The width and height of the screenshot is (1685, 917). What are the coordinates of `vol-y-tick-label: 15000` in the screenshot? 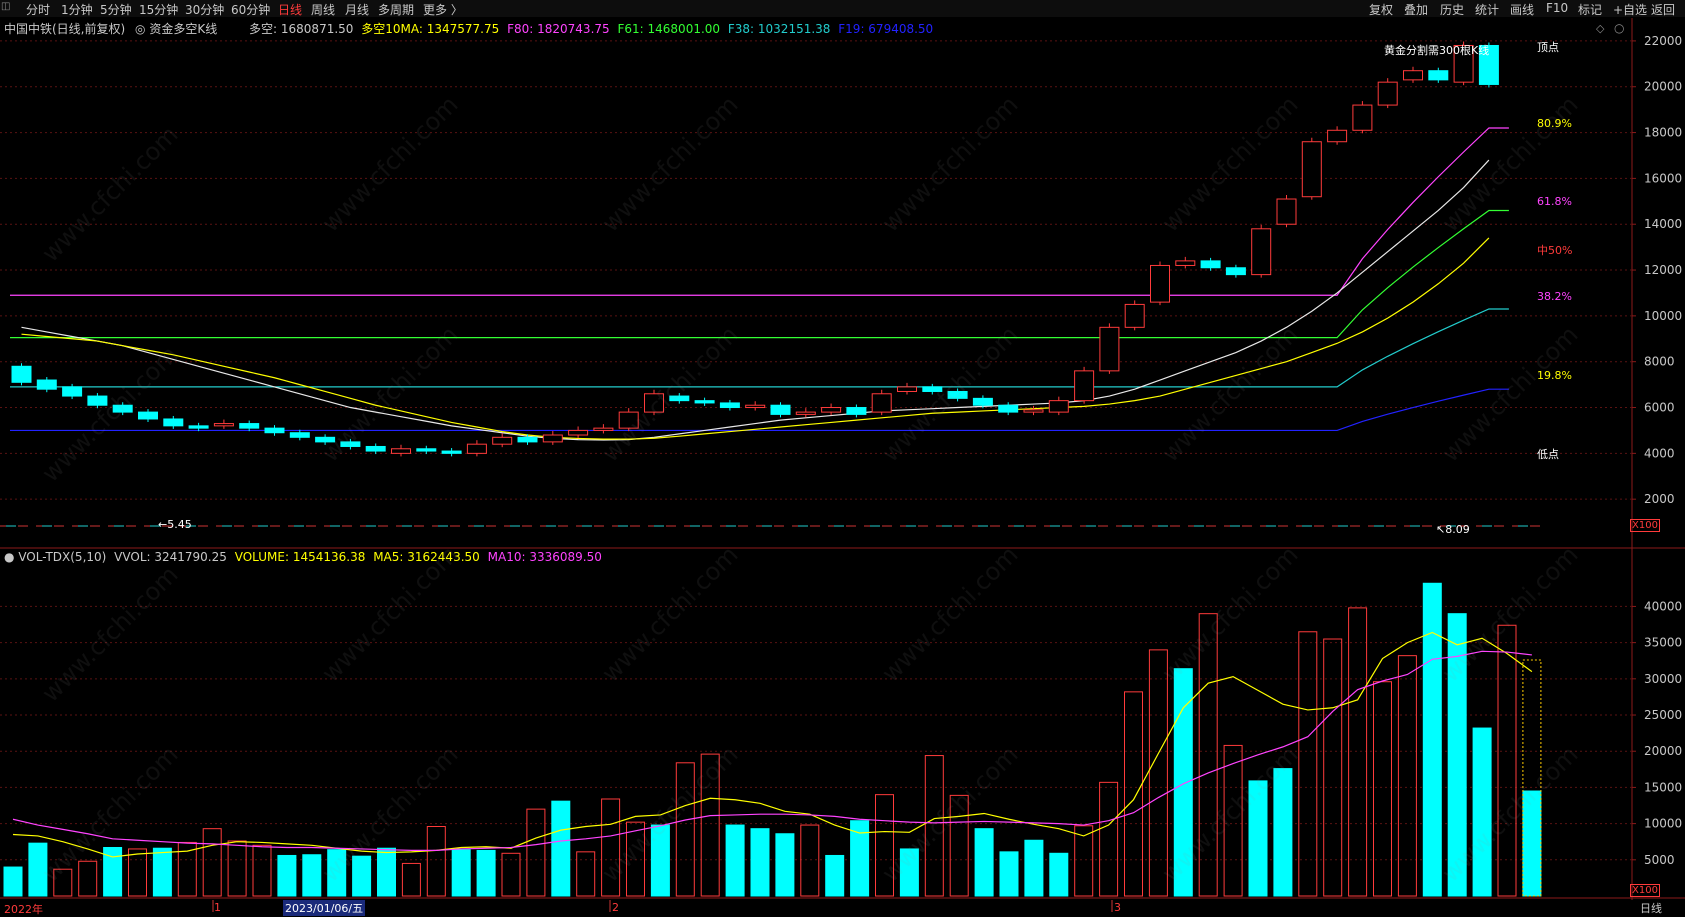 It's located at (1663, 787).